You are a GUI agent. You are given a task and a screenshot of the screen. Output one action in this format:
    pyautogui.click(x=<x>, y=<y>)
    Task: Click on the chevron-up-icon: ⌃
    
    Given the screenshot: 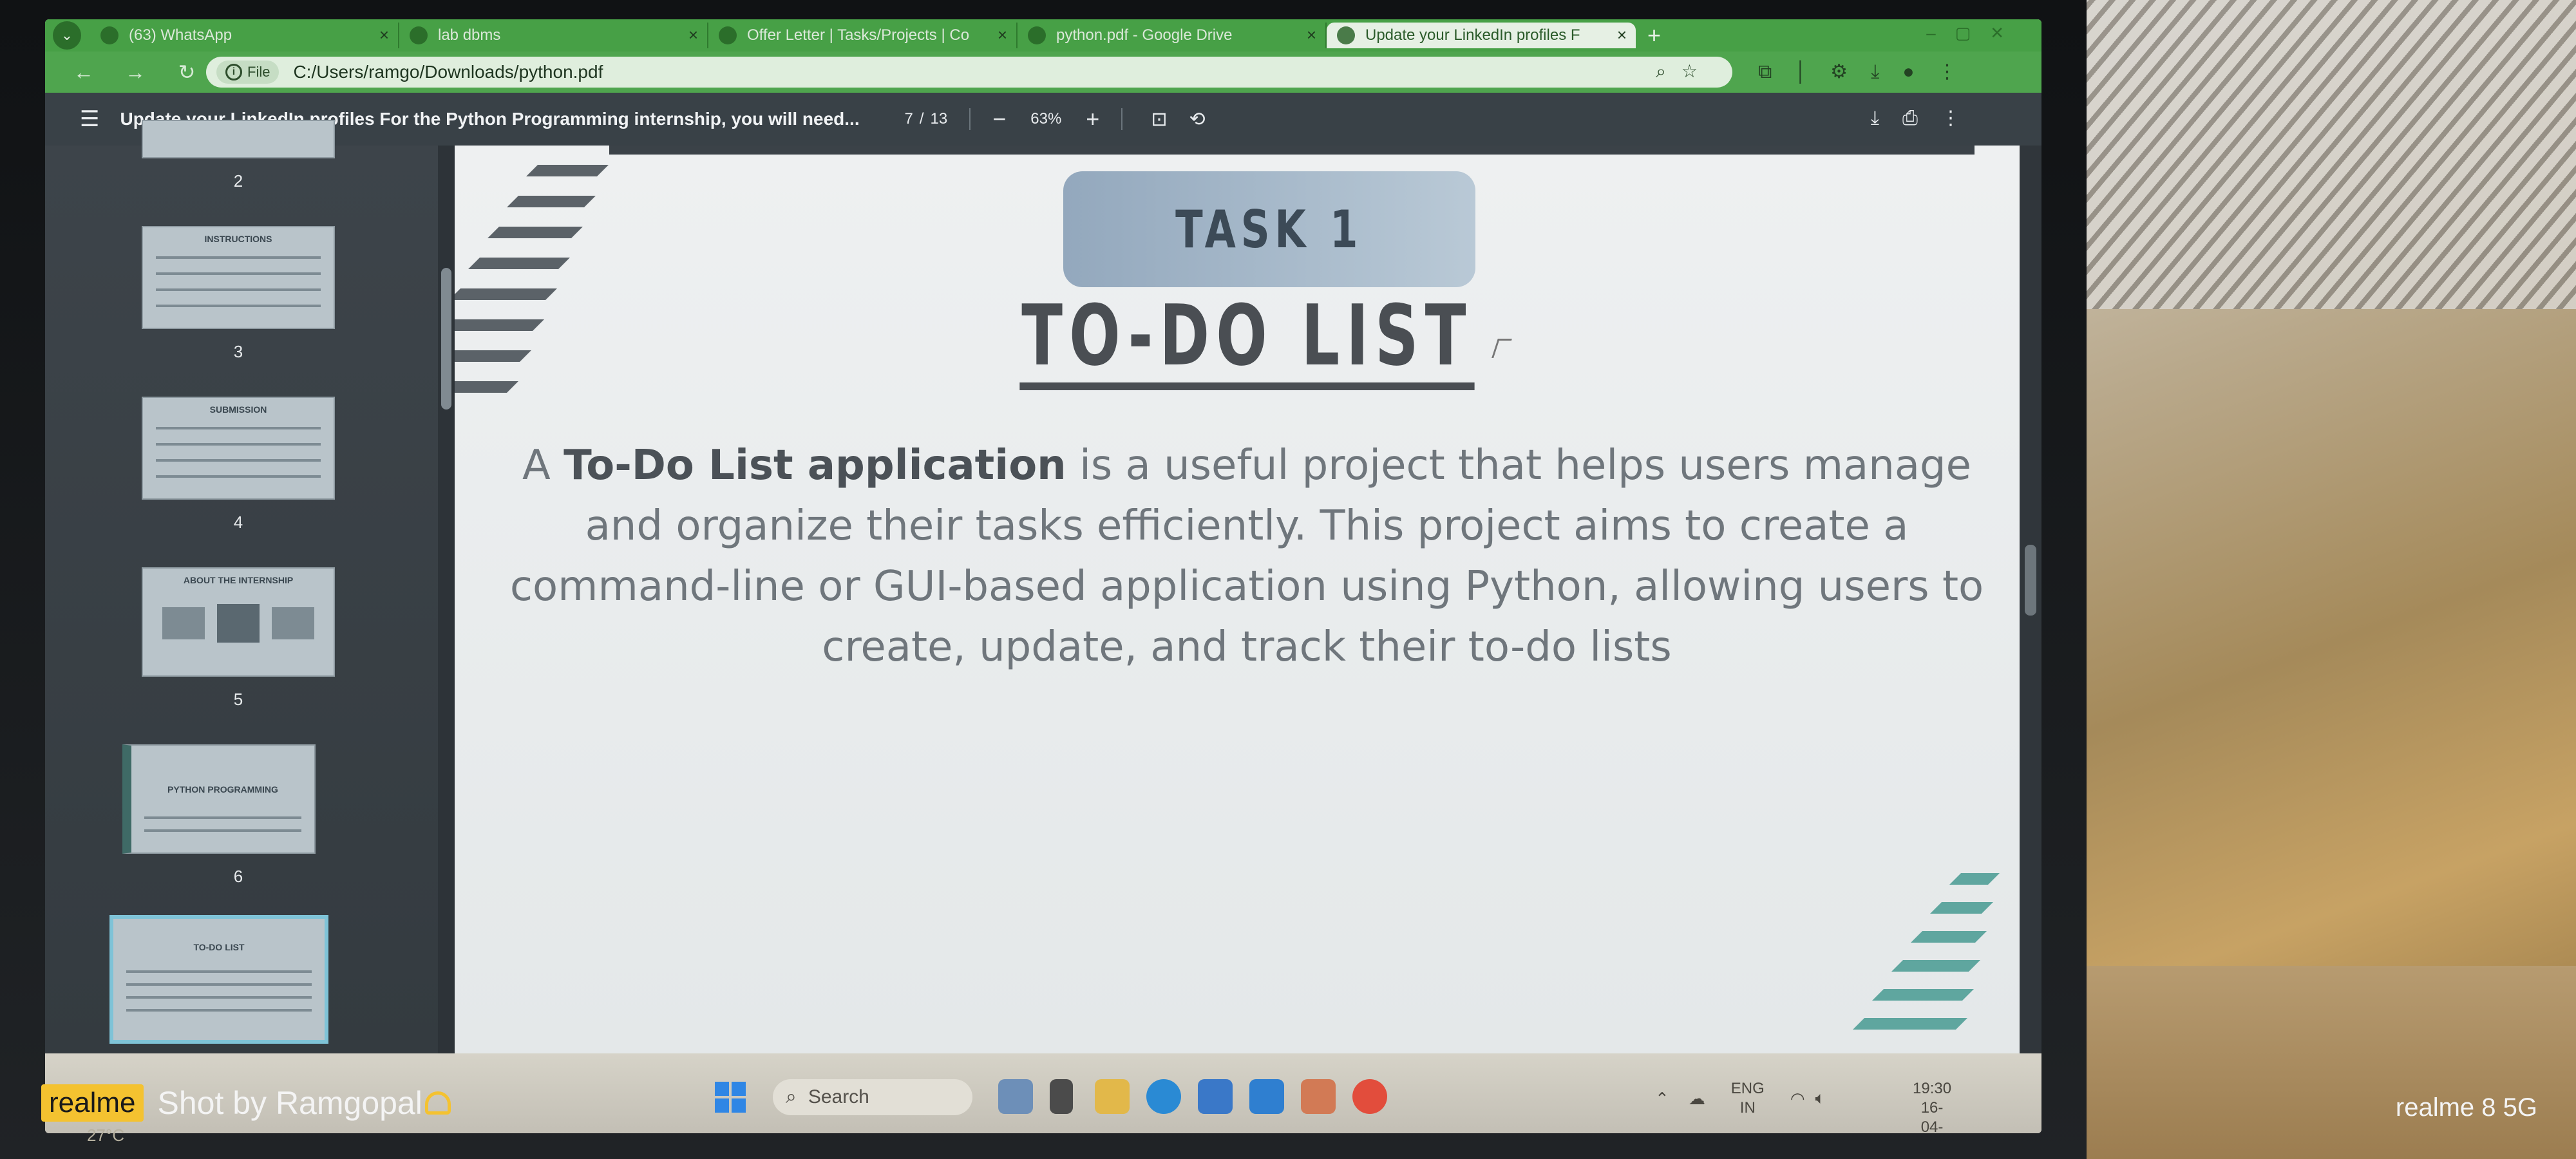 What is the action you would take?
    pyautogui.click(x=1662, y=1099)
    